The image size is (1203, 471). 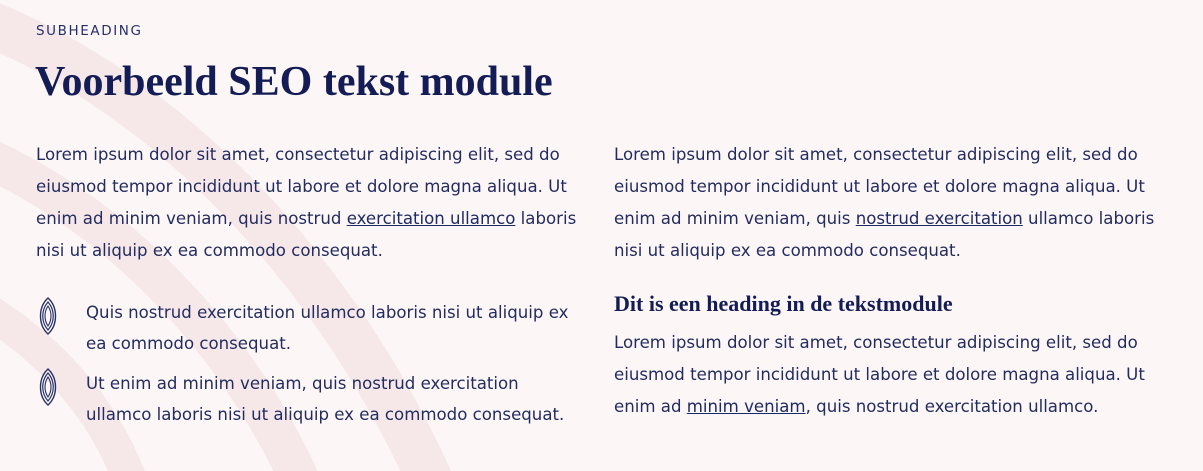 I want to click on text-line: laboris, so click(x=546, y=218).